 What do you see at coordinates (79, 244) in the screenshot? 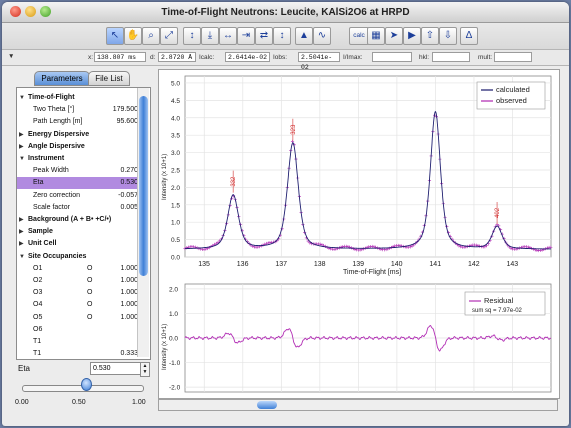
I see `tree-row: ▶ Unit Cell` at bounding box center [79, 244].